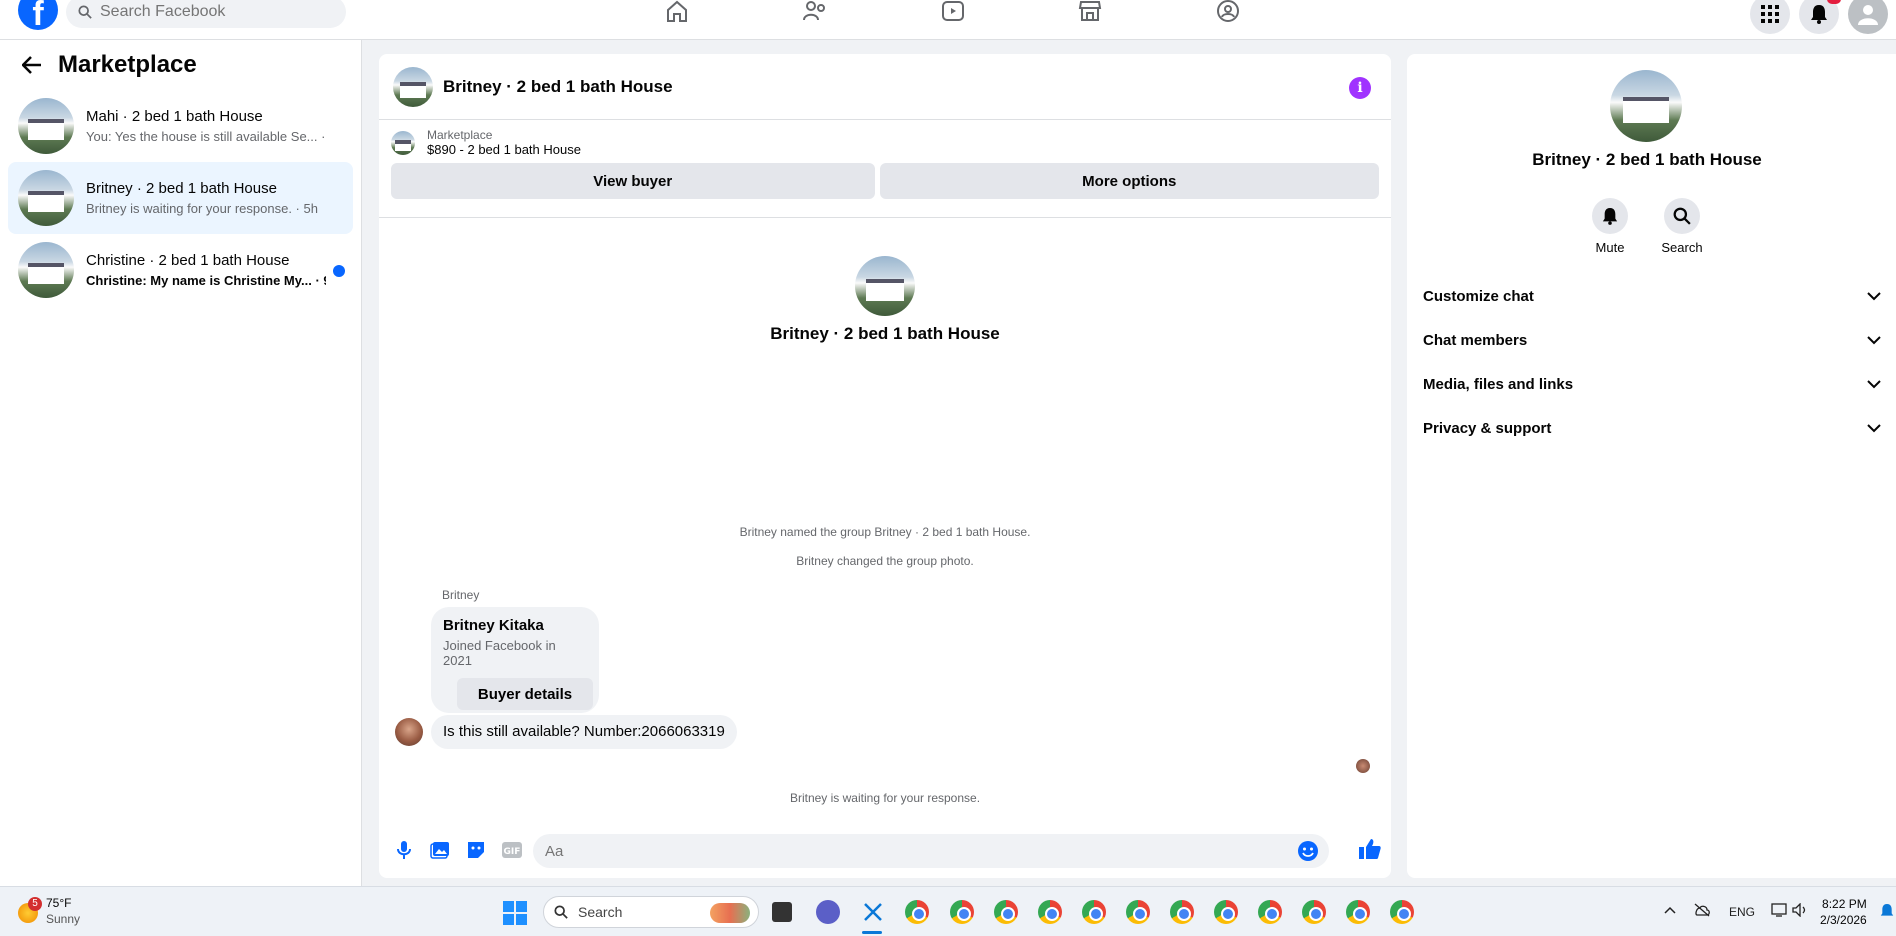 The width and height of the screenshot is (1896, 936). What do you see at coordinates (127, 64) in the screenshot?
I see `page-title: Marketplace` at bounding box center [127, 64].